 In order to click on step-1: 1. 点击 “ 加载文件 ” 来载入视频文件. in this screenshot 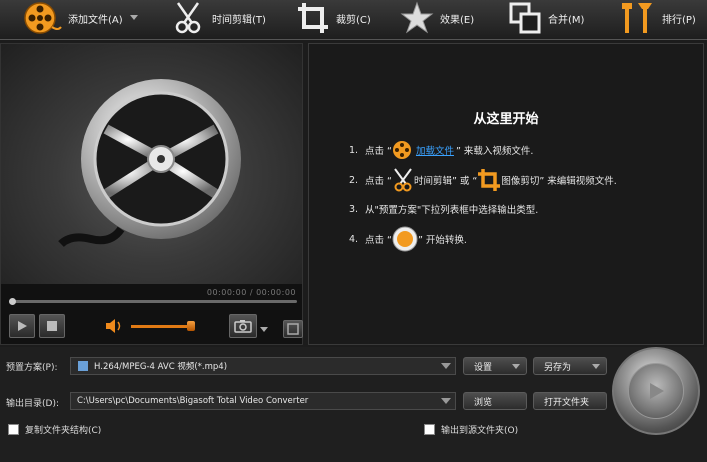, I will do `click(441, 150)`.